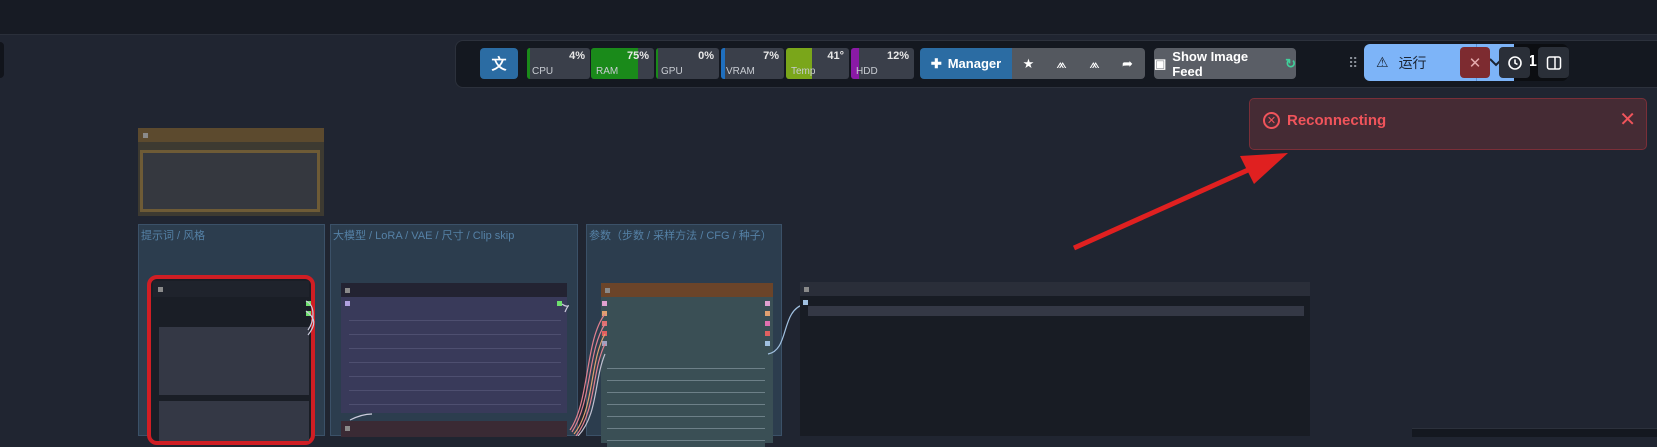 The height and width of the screenshot is (447, 1657). I want to click on input-slot, so click(805, 302).